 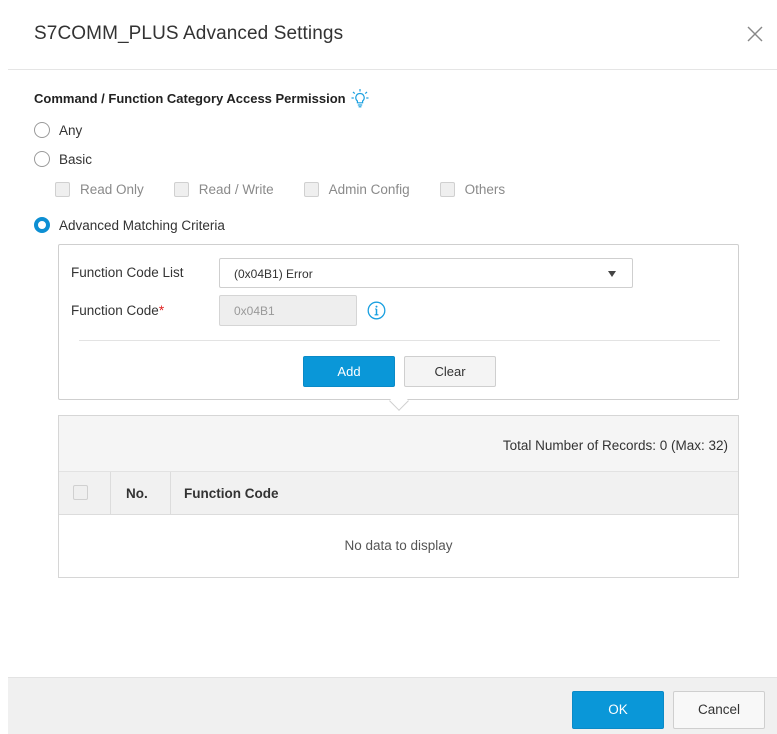 What do you see at coordinates (360, 98) in the screenshot?
I see `lightbulb-icon` at bounding box center [360, 98].